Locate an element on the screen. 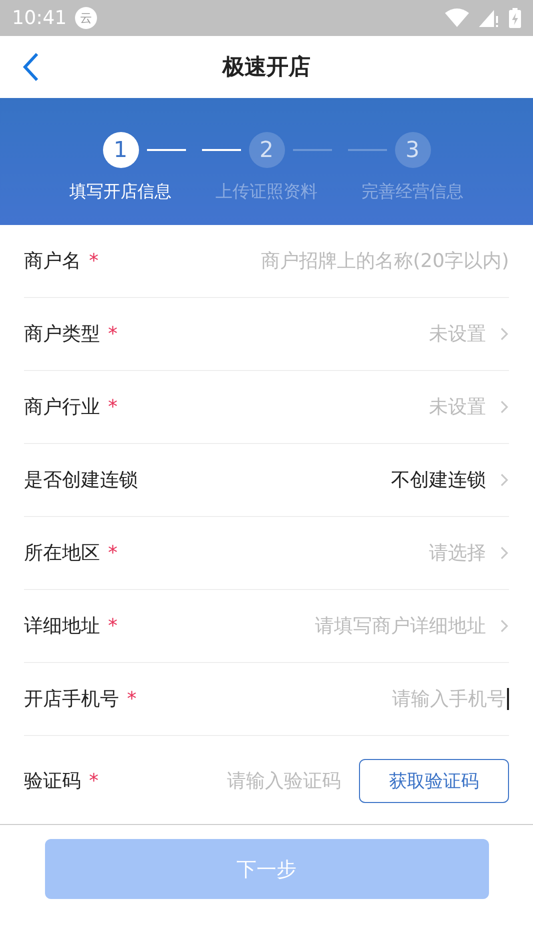 The height and width of the screenshot is (948, 533). battery-icon is located at coordinates (515, 18).